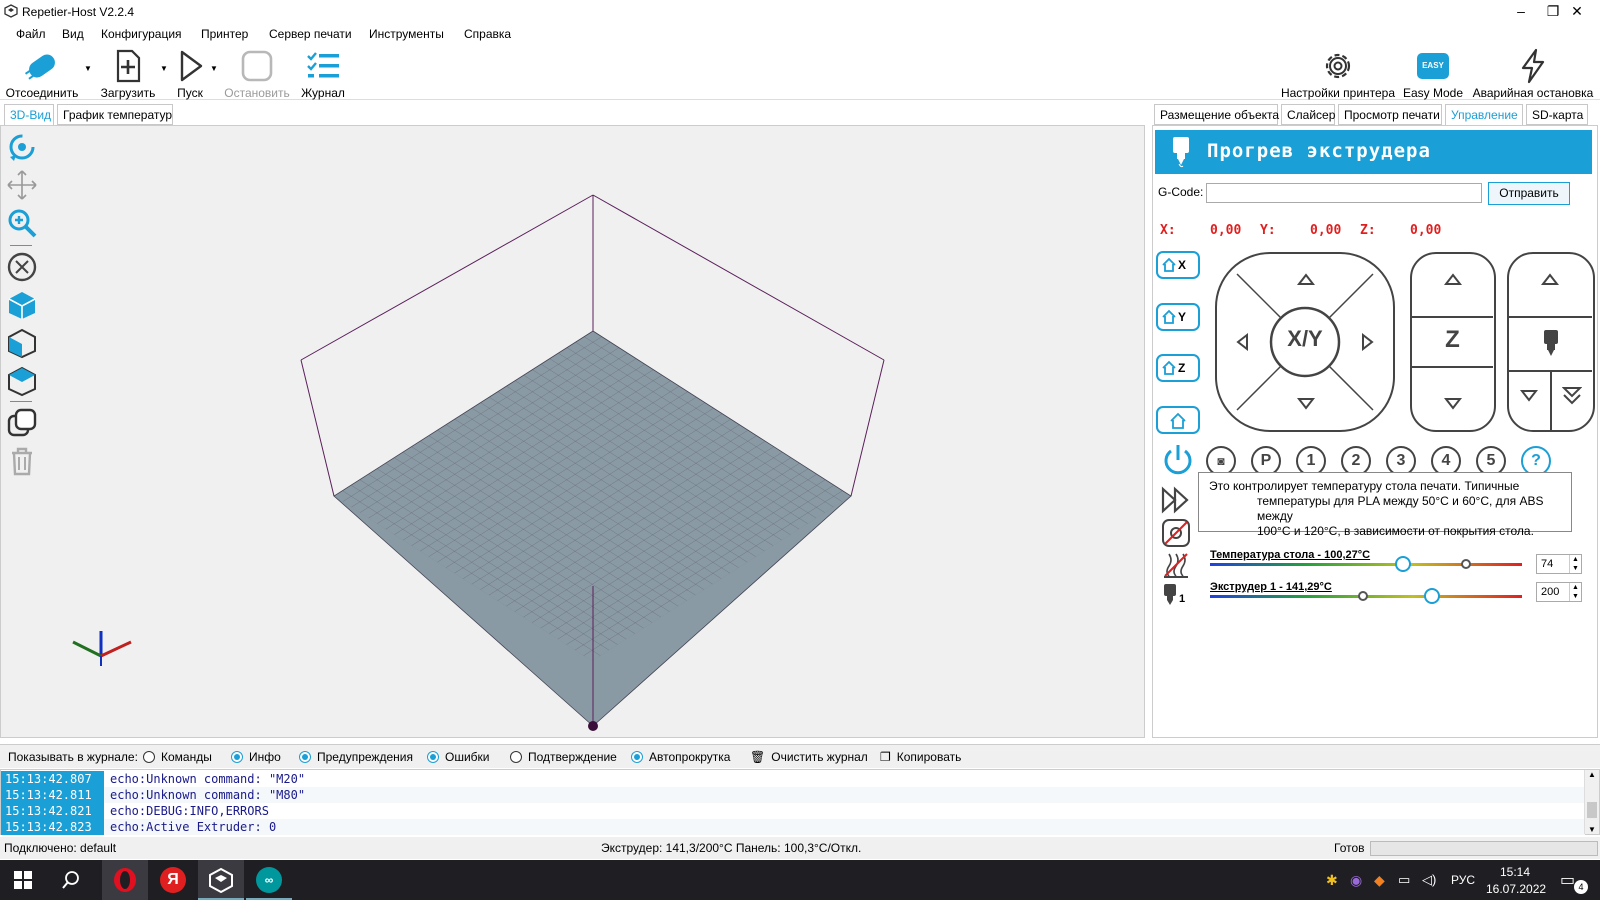 This screenshot has width=1600, height=900. What do you see at coordinates (1567, 880) in the screenshot?
I see `notifications-icon: ▭` at bounding box center [1567, 880].